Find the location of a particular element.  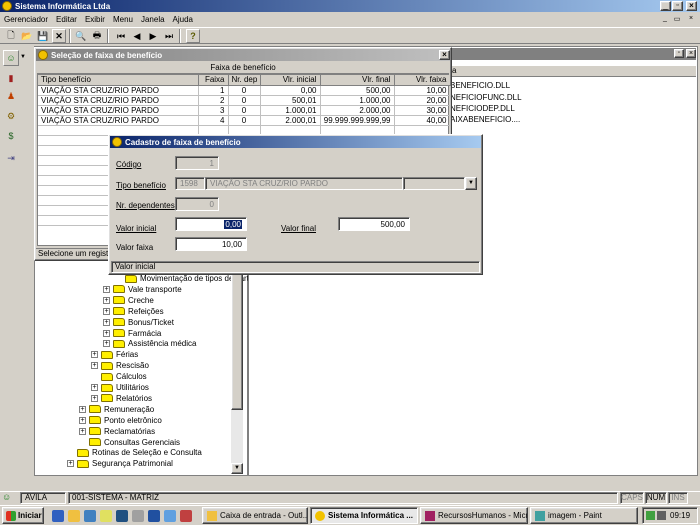

file-list-item: BENEFICIO.DLL is located at coordinates (480, 85).